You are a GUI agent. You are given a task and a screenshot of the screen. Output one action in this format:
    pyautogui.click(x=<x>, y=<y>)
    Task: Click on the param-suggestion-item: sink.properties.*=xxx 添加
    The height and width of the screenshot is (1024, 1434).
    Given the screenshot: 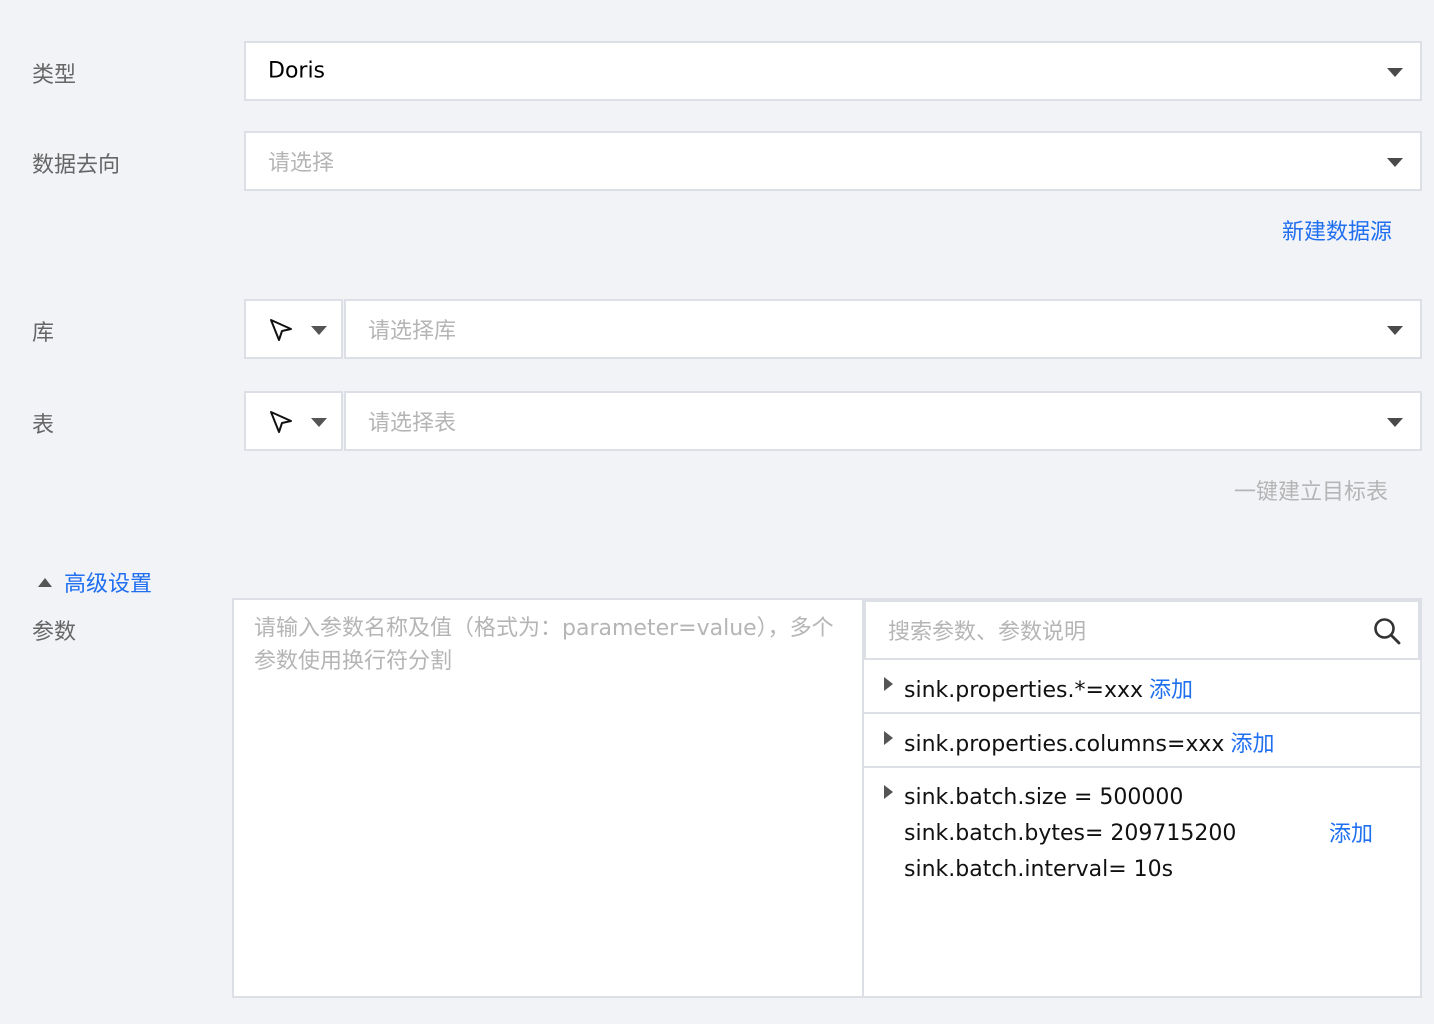 What is the action you would take?
    pyautogui.click(x=1142, y=687)
    